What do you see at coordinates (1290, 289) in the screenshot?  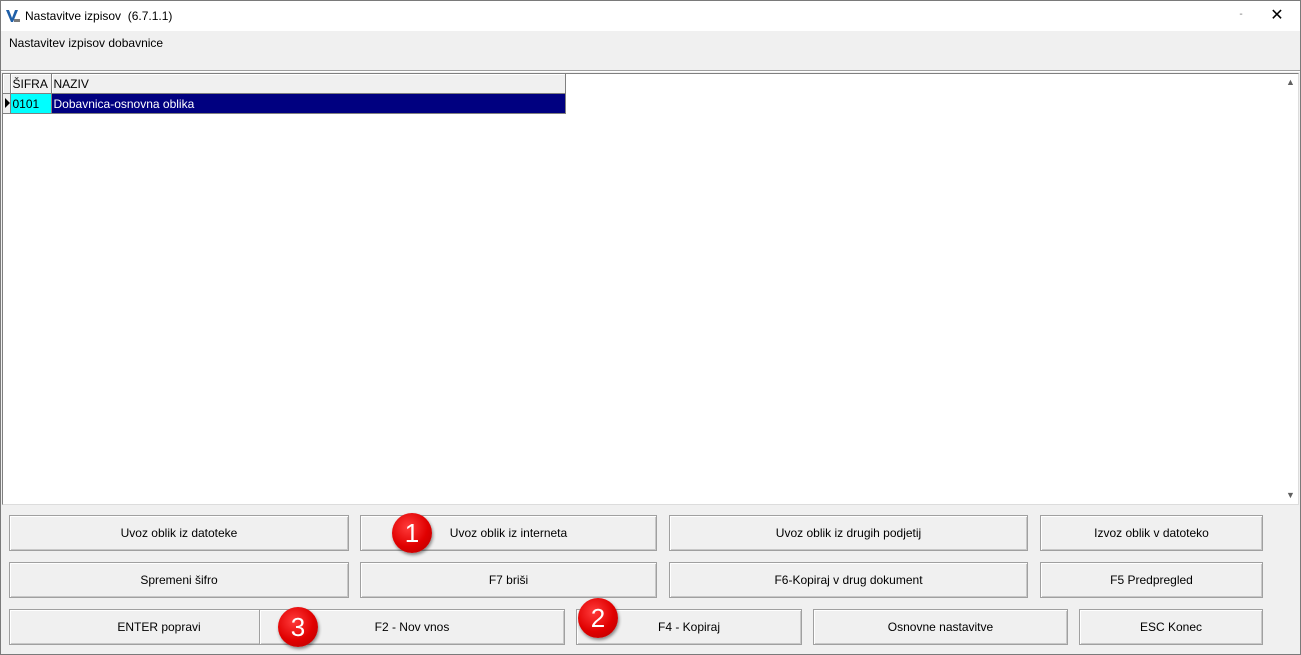 I see `vertical-scrollbar: ▲ ▼` at bounding box center [1290, 289].